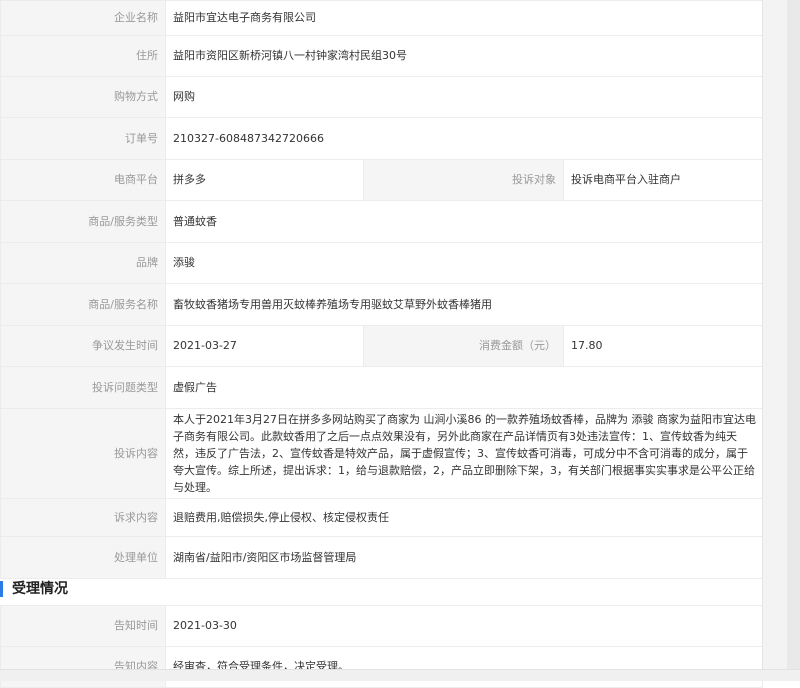  I want to click on table-row: 诉求内容 退赔费用,赔偿损失,停止侵权、核定侵权责任, so click(382, 517).